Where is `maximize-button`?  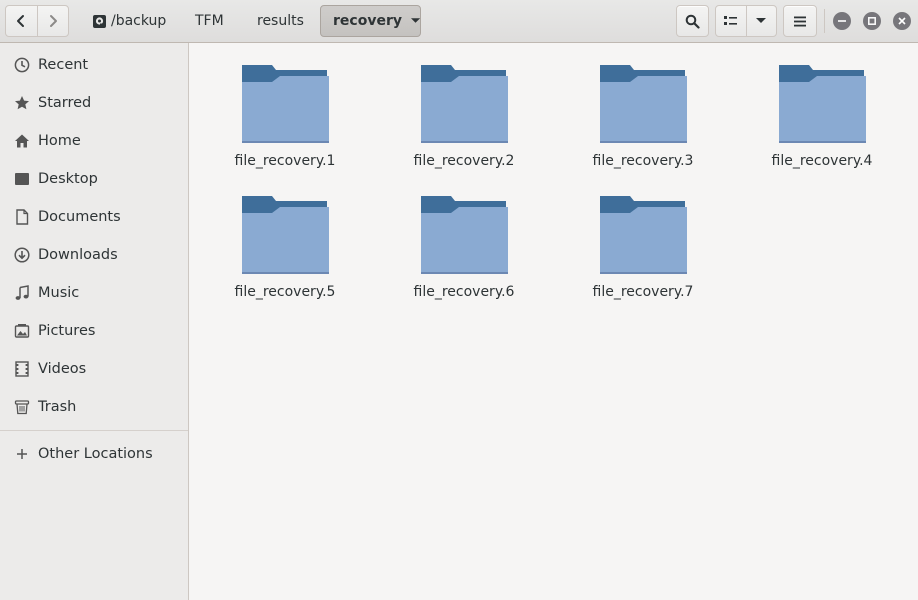 maximize-button is located at coordinates (872, 21).